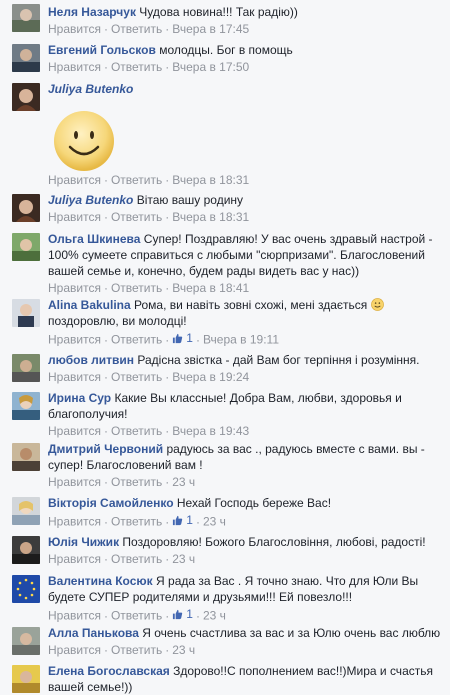 This screenshot has height=695, width=450. Describe the element at coordinates (100, 581) in the screenshot. I see `comment-author: Валентина Косюк` at that location.